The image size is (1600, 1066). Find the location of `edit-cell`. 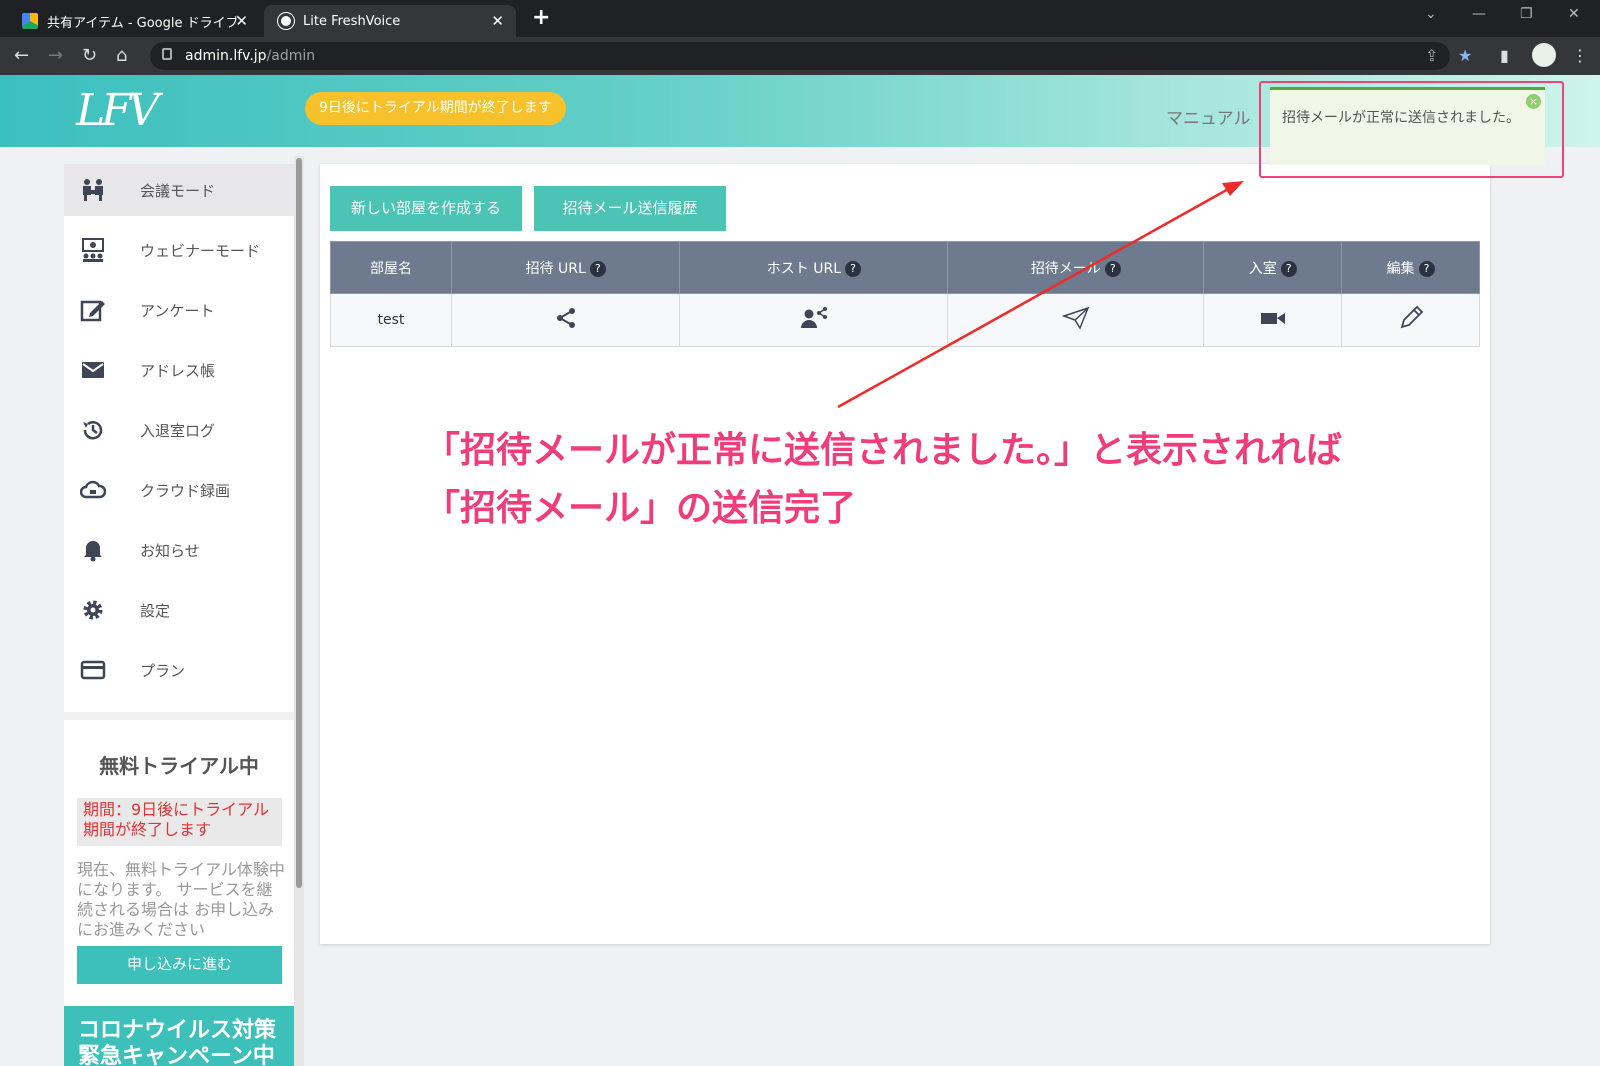

edit-cell is located at coordinates (1410, 320).